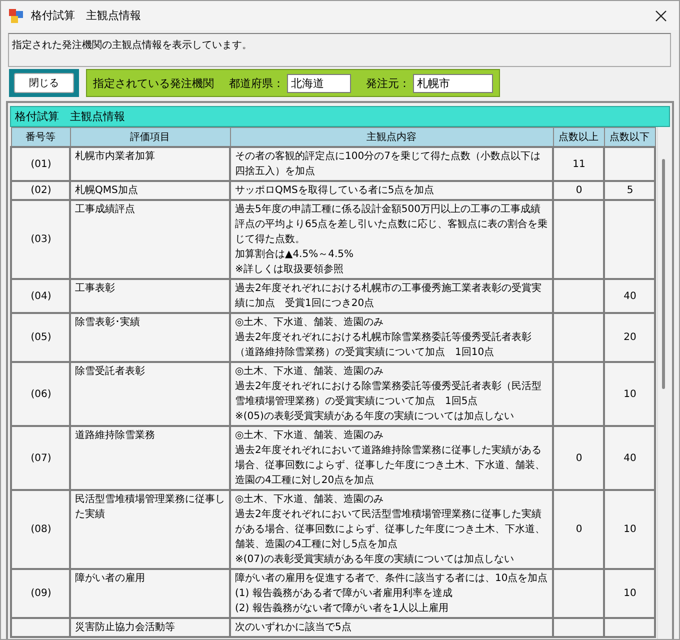 Image resolution: width=680 pixels, height=640 pixels. I want to click on orderer-label: 発注元：, so click(388, 83).